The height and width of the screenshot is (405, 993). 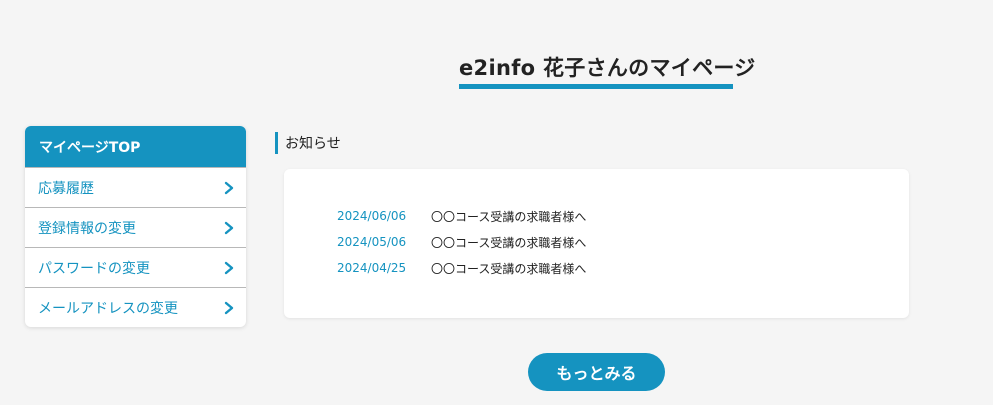 What do you see at coordinates (87, 228) in the screenshot?
I see `sidebar-item-label: 登録情報の変更` at bounding box center [87, 228].